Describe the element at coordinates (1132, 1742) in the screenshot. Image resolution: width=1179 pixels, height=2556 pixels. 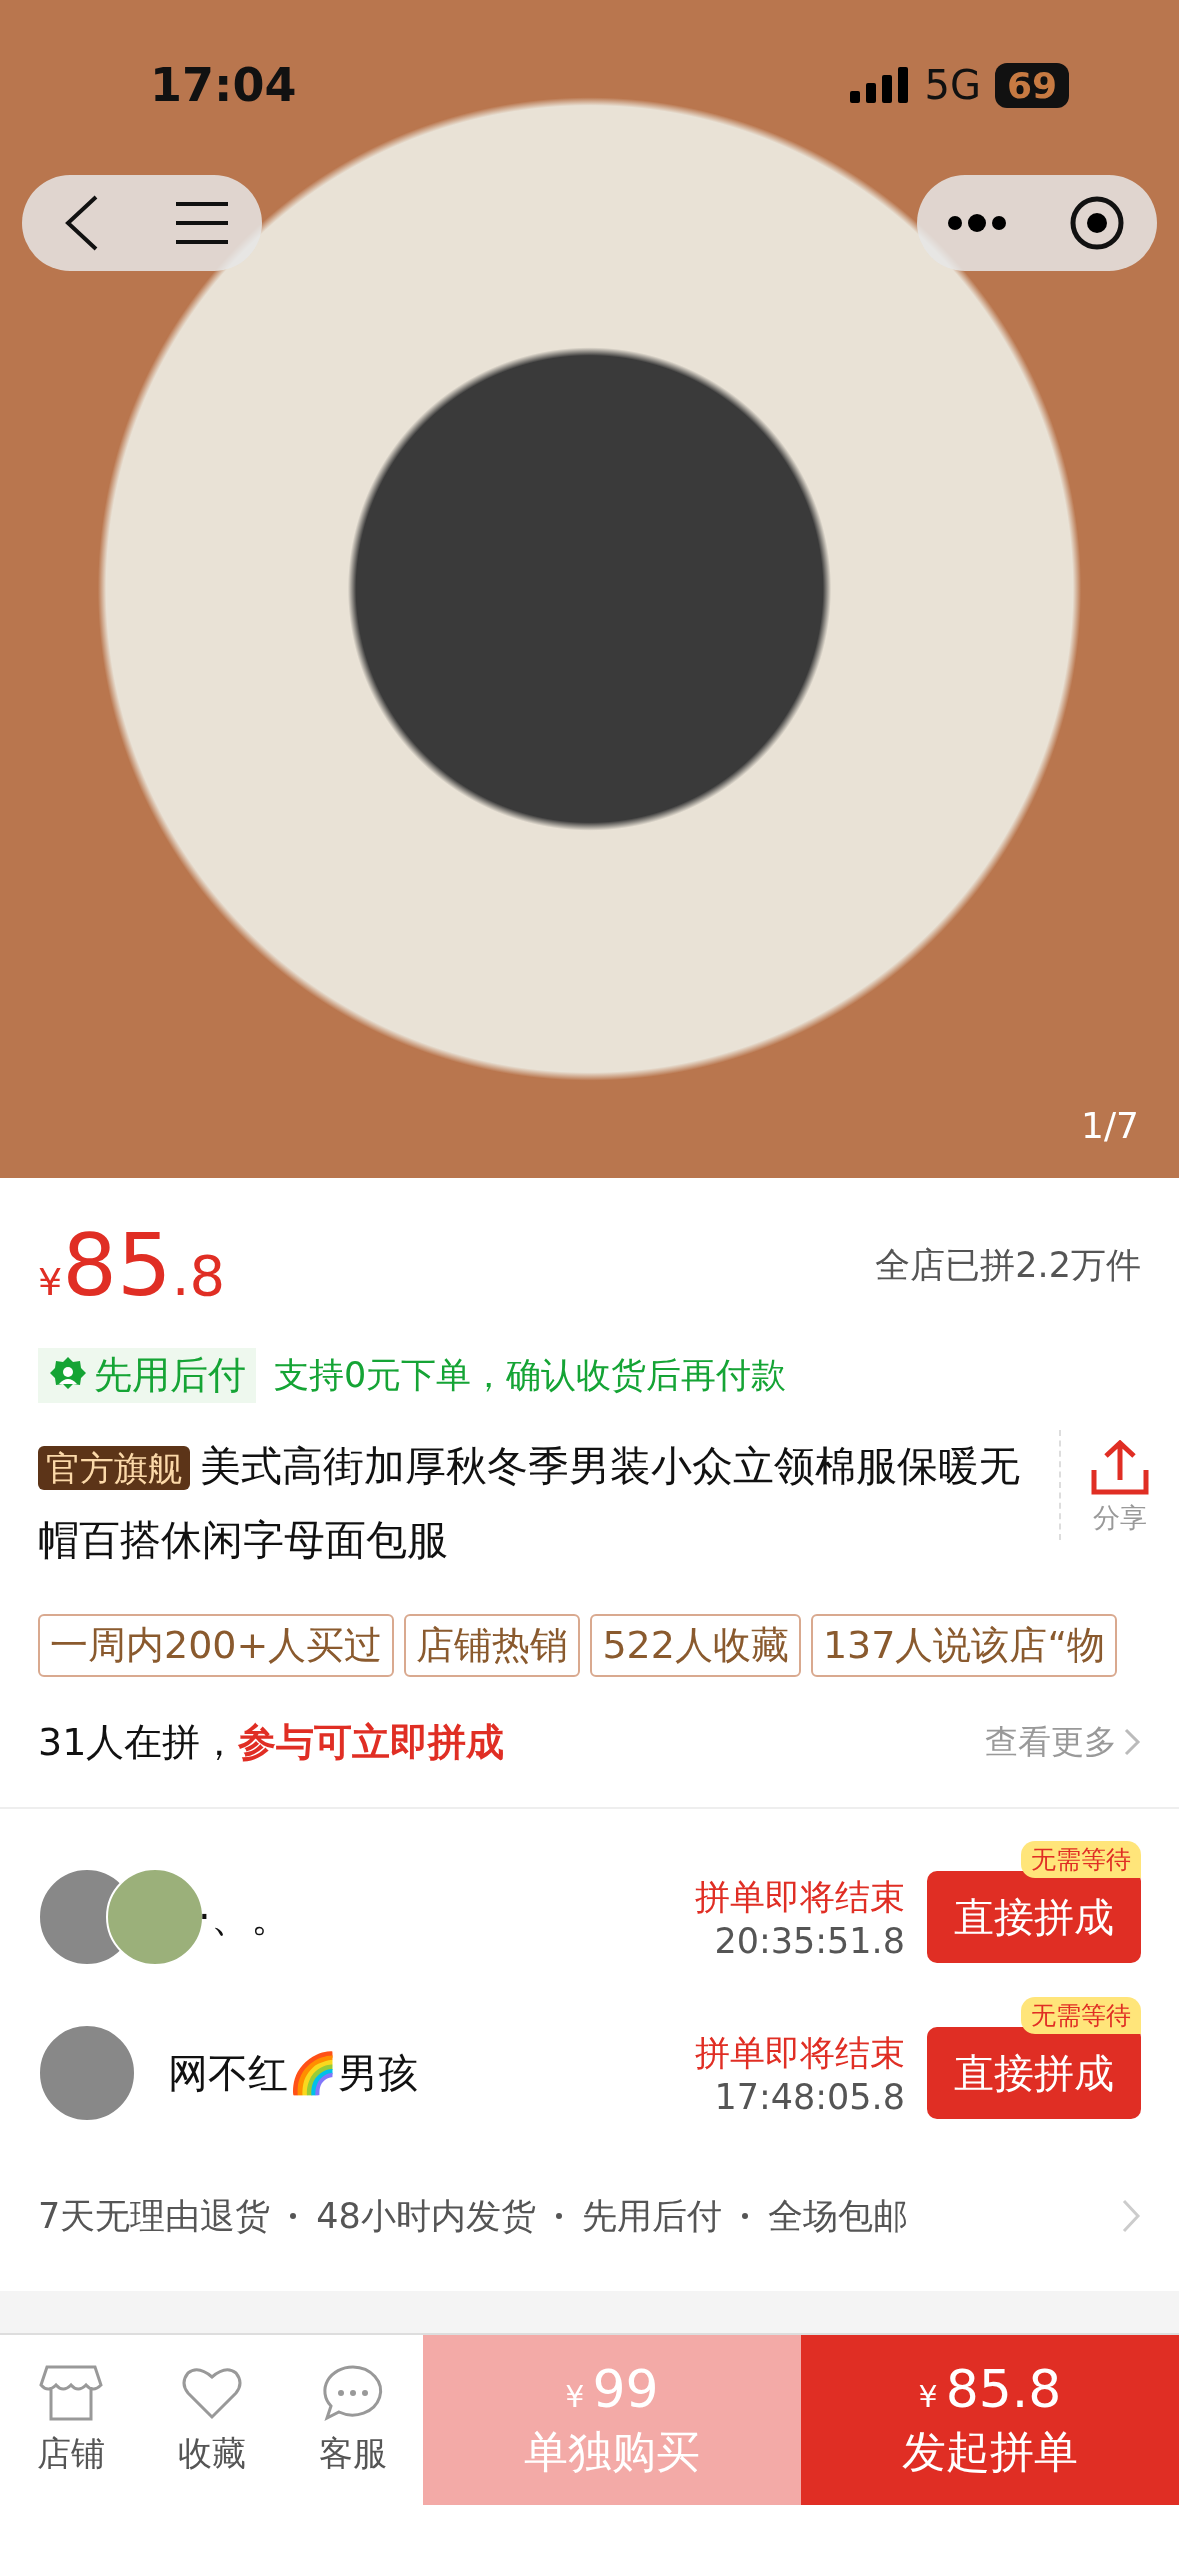
I see `chevron-right-icon` at that location.